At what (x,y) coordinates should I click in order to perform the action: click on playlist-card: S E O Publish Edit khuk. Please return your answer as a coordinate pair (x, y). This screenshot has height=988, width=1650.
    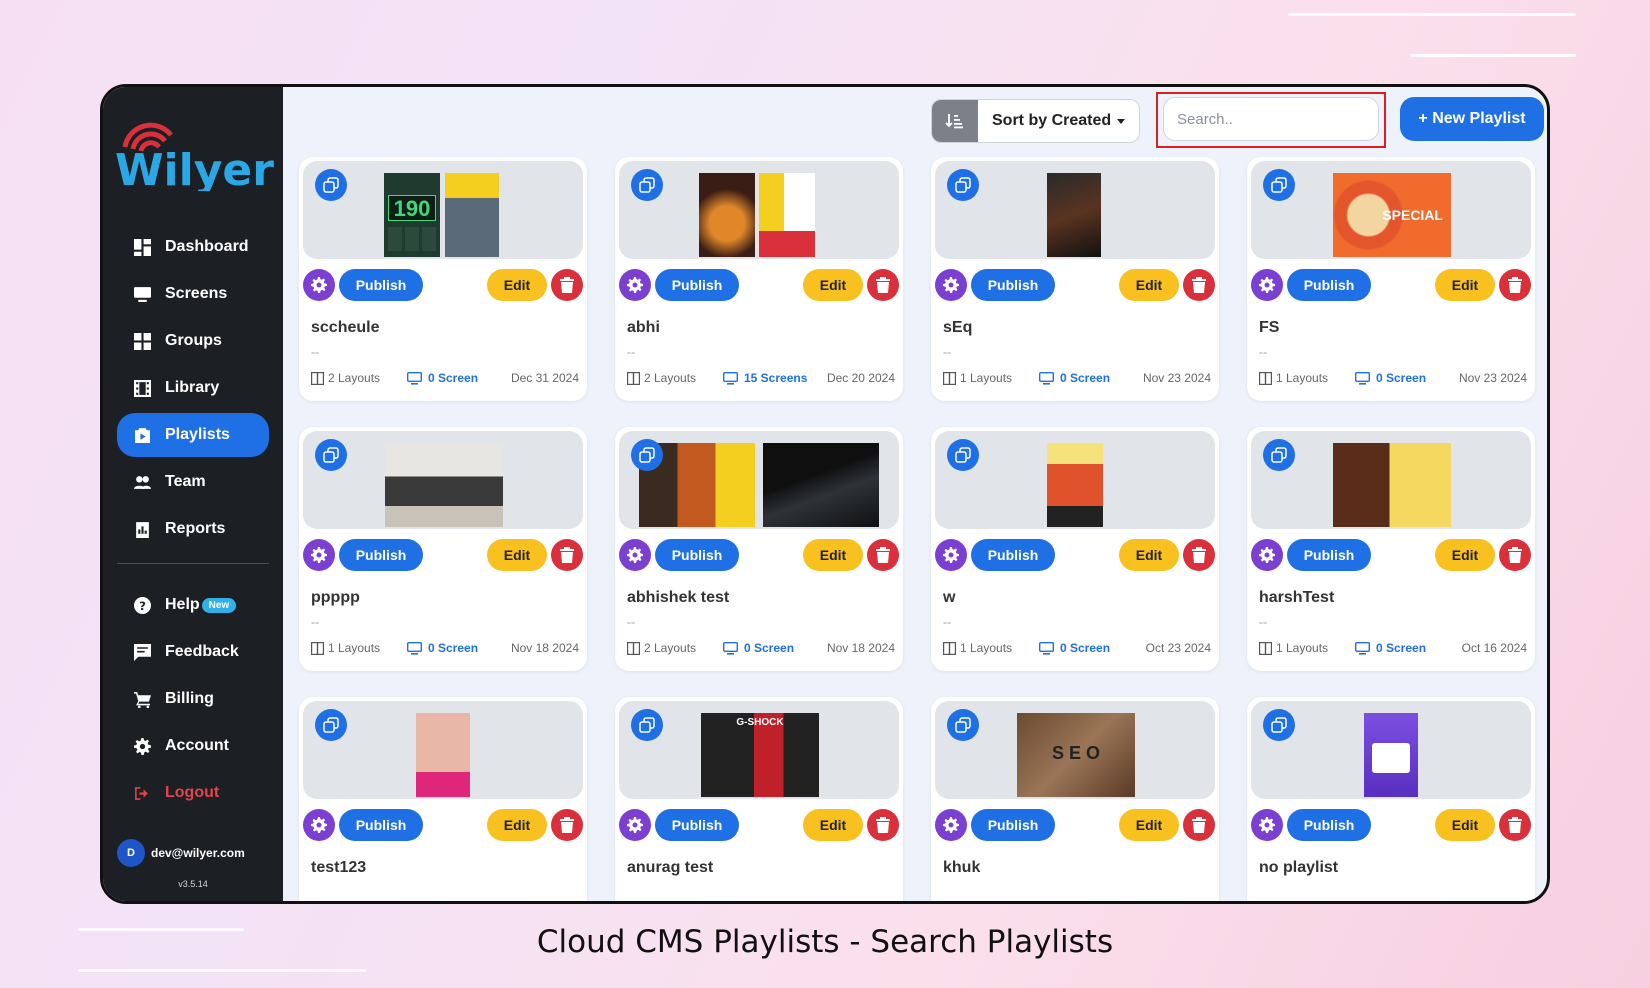
    Looking at the image, I should click on (1075, 799).